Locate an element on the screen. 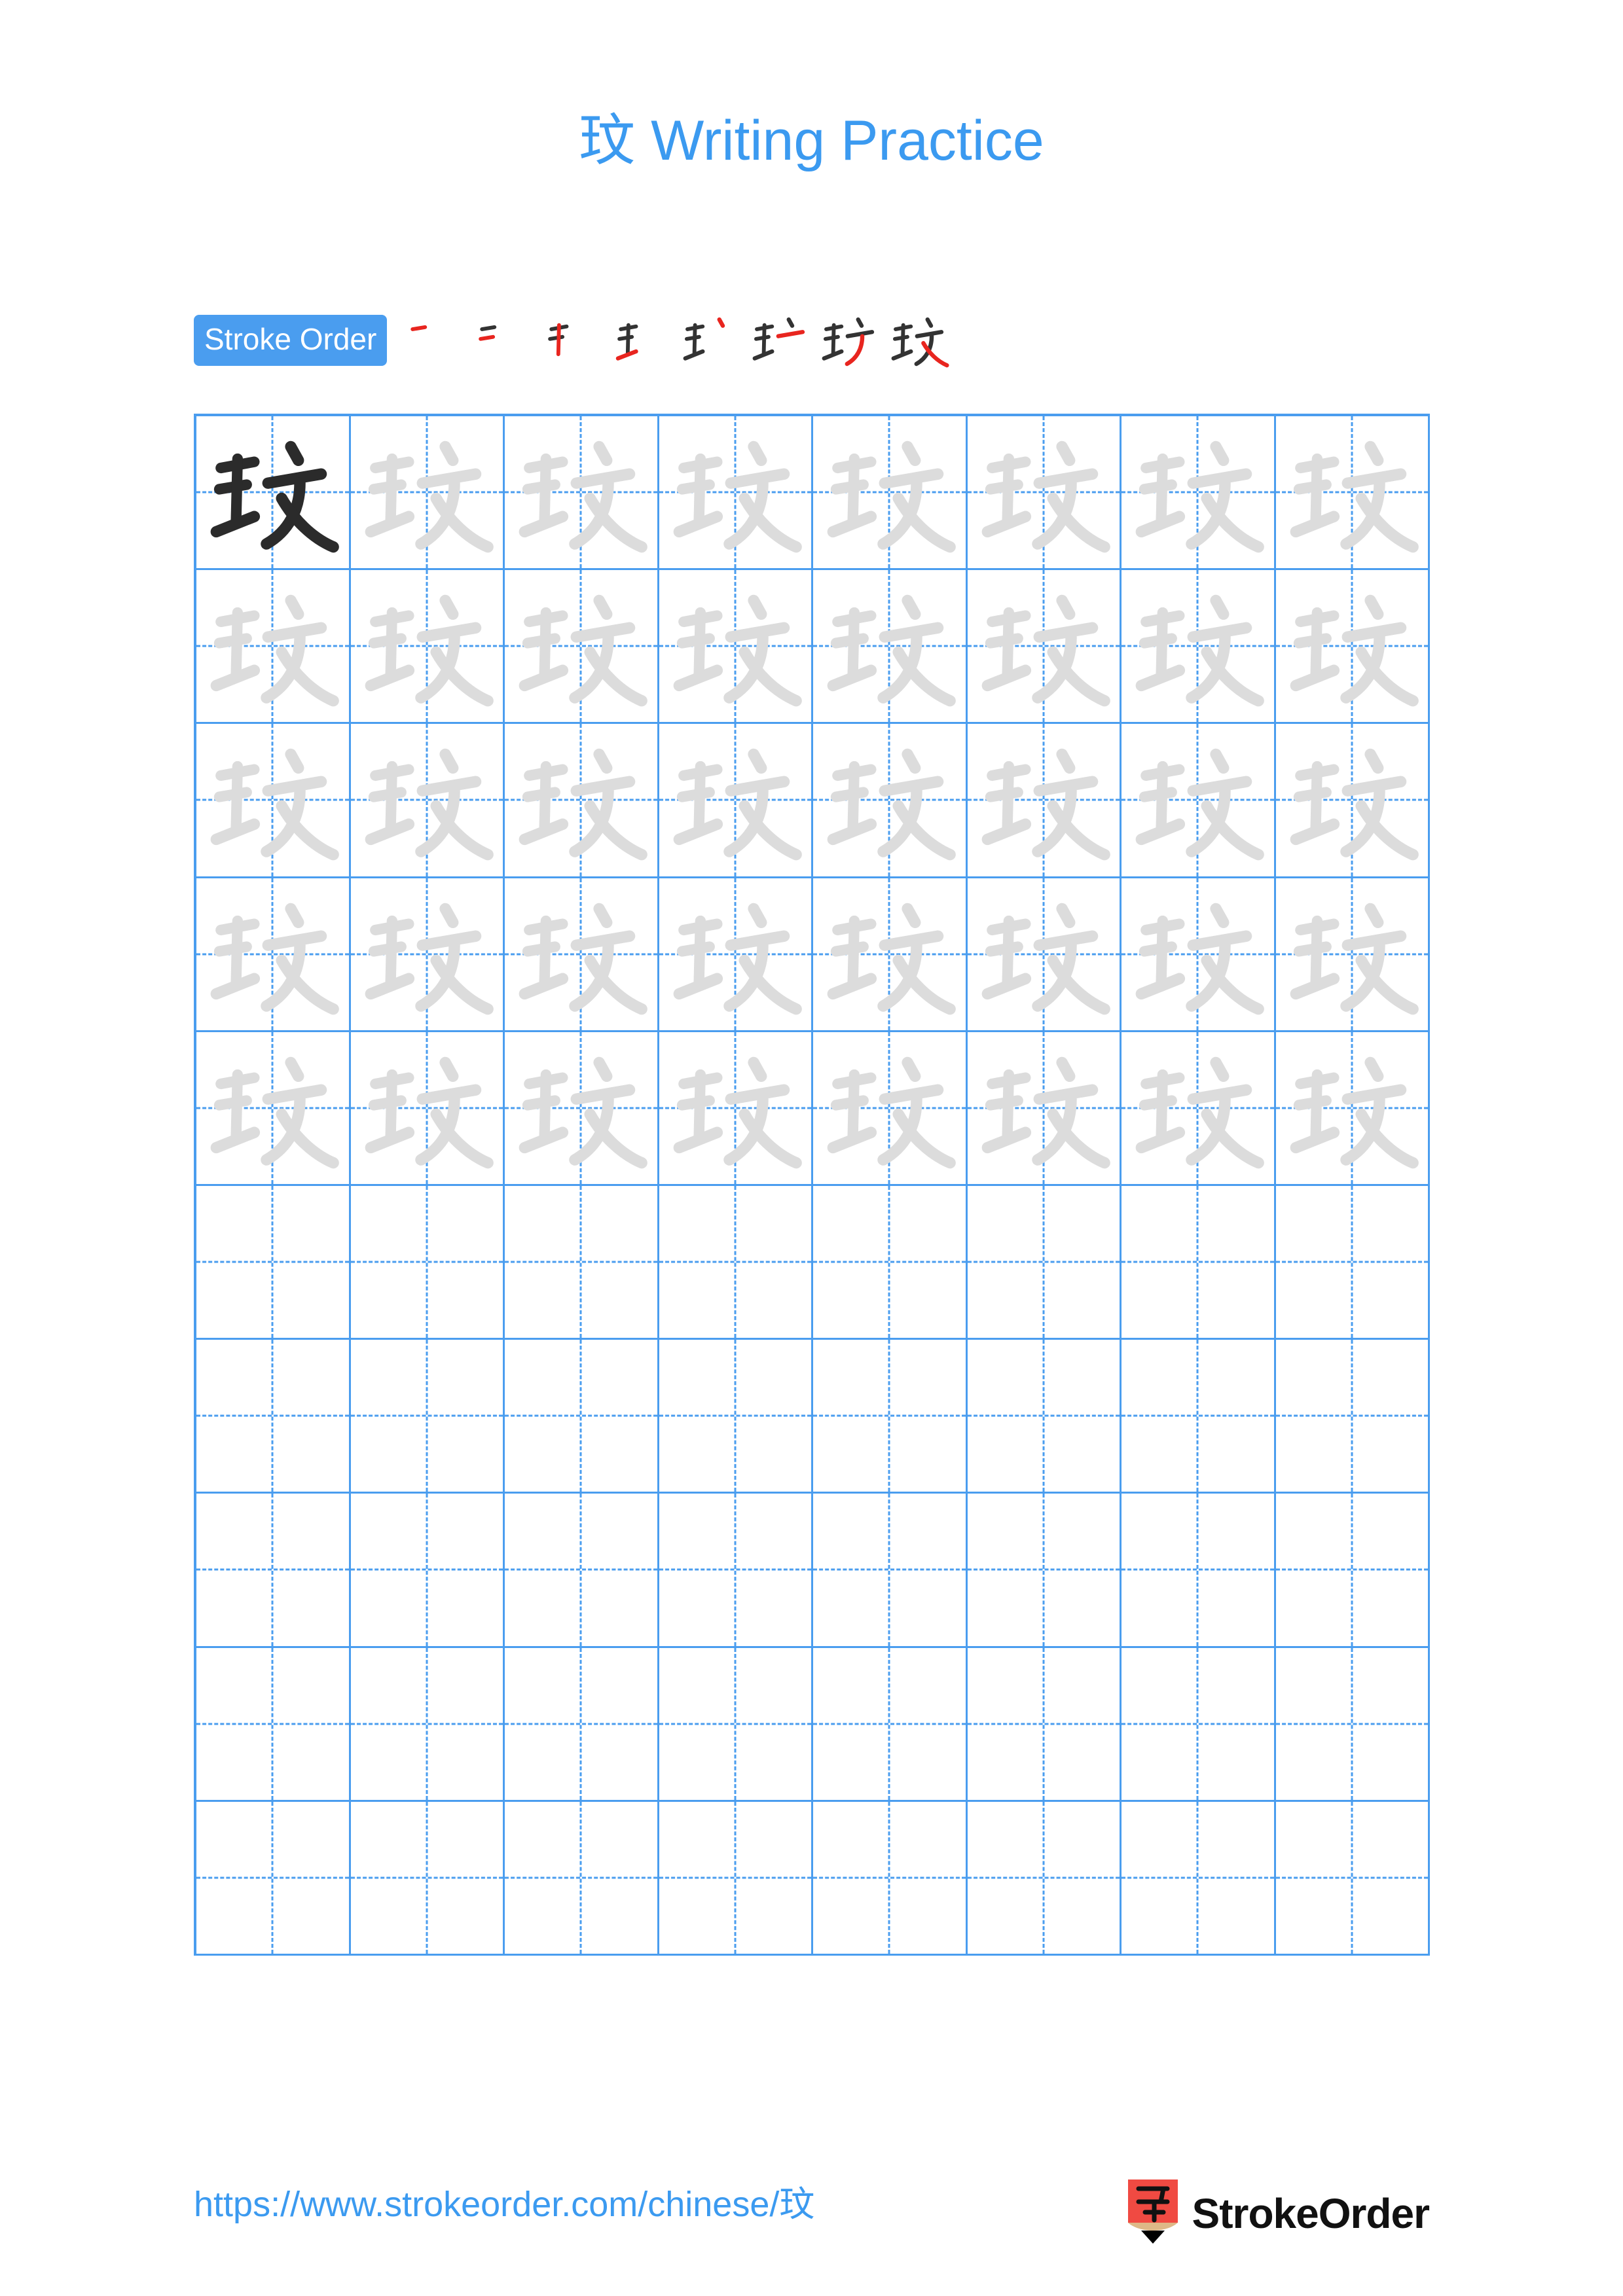  brand-logo-group: StrokeOrder is located at coordinates (1276, 2213).